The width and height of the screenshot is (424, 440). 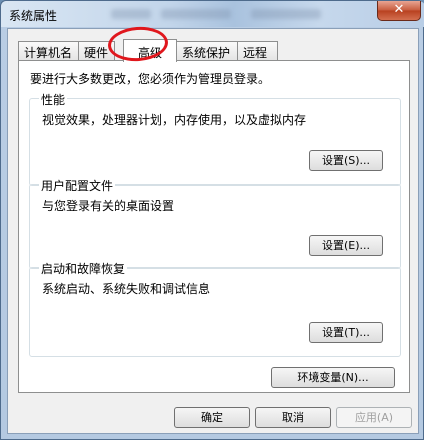 What do you see at coordinates (293, 417) in the screenshot?
I see `cancel-button: 取消` at bounding box center [293, 417].